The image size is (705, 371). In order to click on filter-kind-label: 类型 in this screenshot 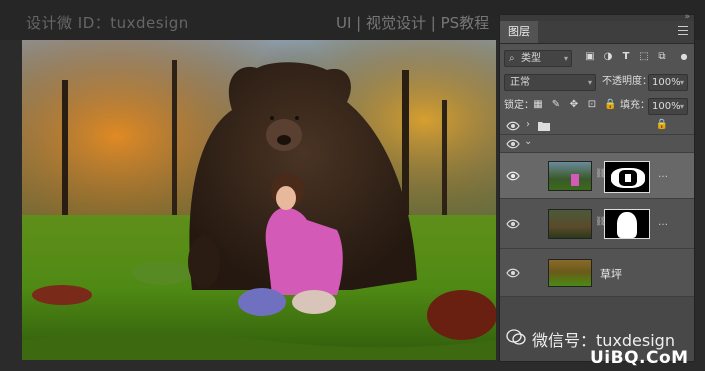, I will do `click(531, 58)`.